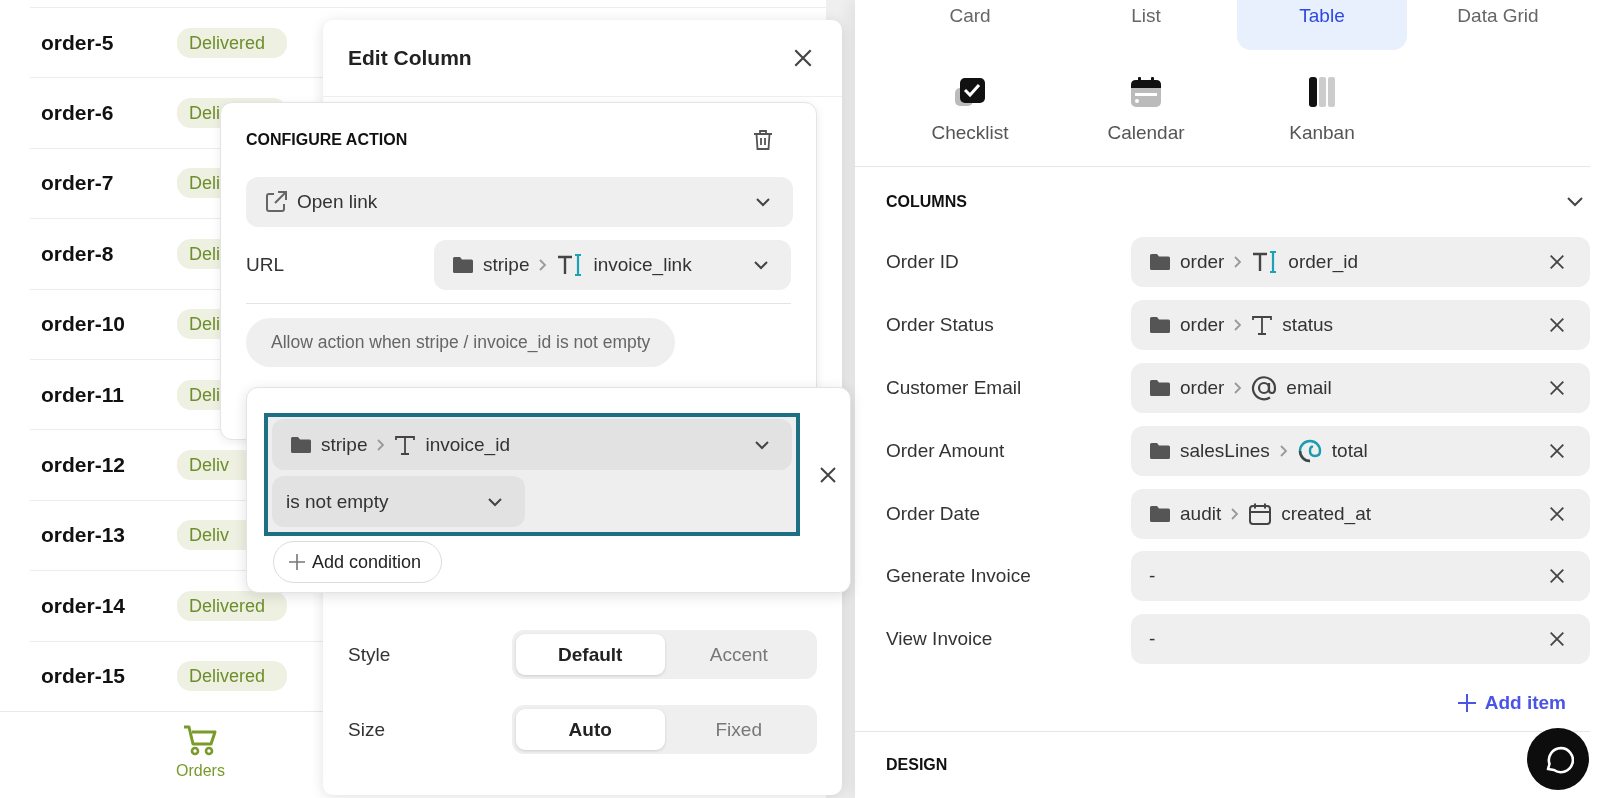 The height and width of the screenshot is (798, 1600). Describe the element at coordinates (82, 394) in the screenshot. I see `order-id: order-11` at that location.